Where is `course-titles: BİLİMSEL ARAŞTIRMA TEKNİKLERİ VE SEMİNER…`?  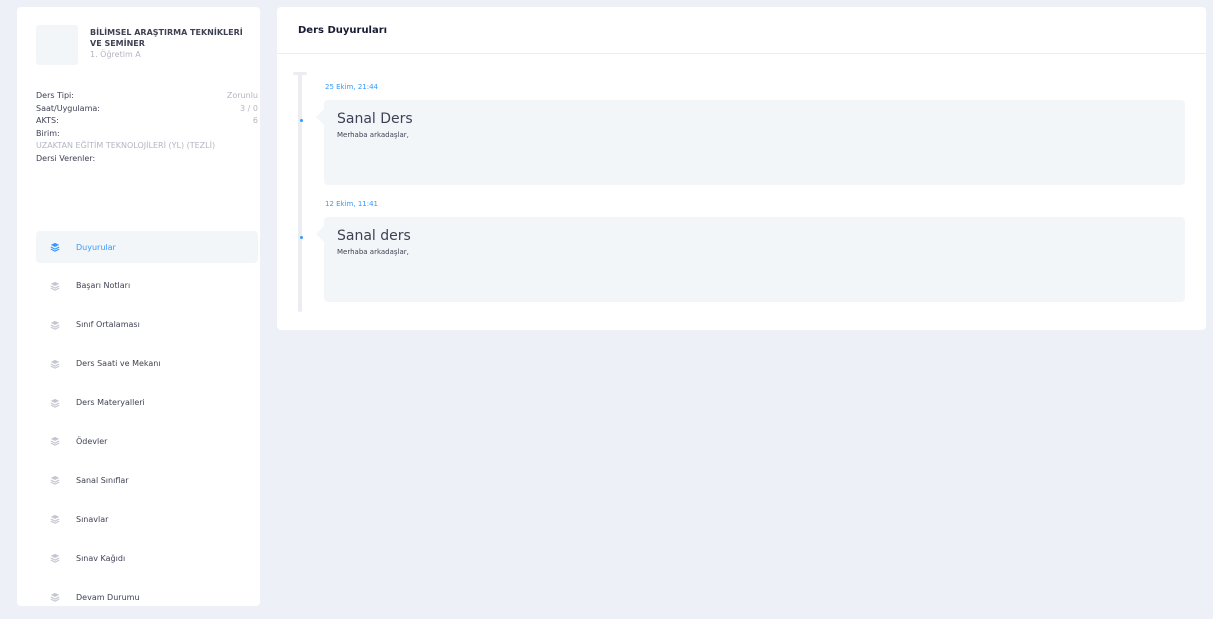
course-titles: BİLİMSEL ARAŞTIRMA TEKNİKLERİ VE SEMİNER… is located at coordinates (170, 46).